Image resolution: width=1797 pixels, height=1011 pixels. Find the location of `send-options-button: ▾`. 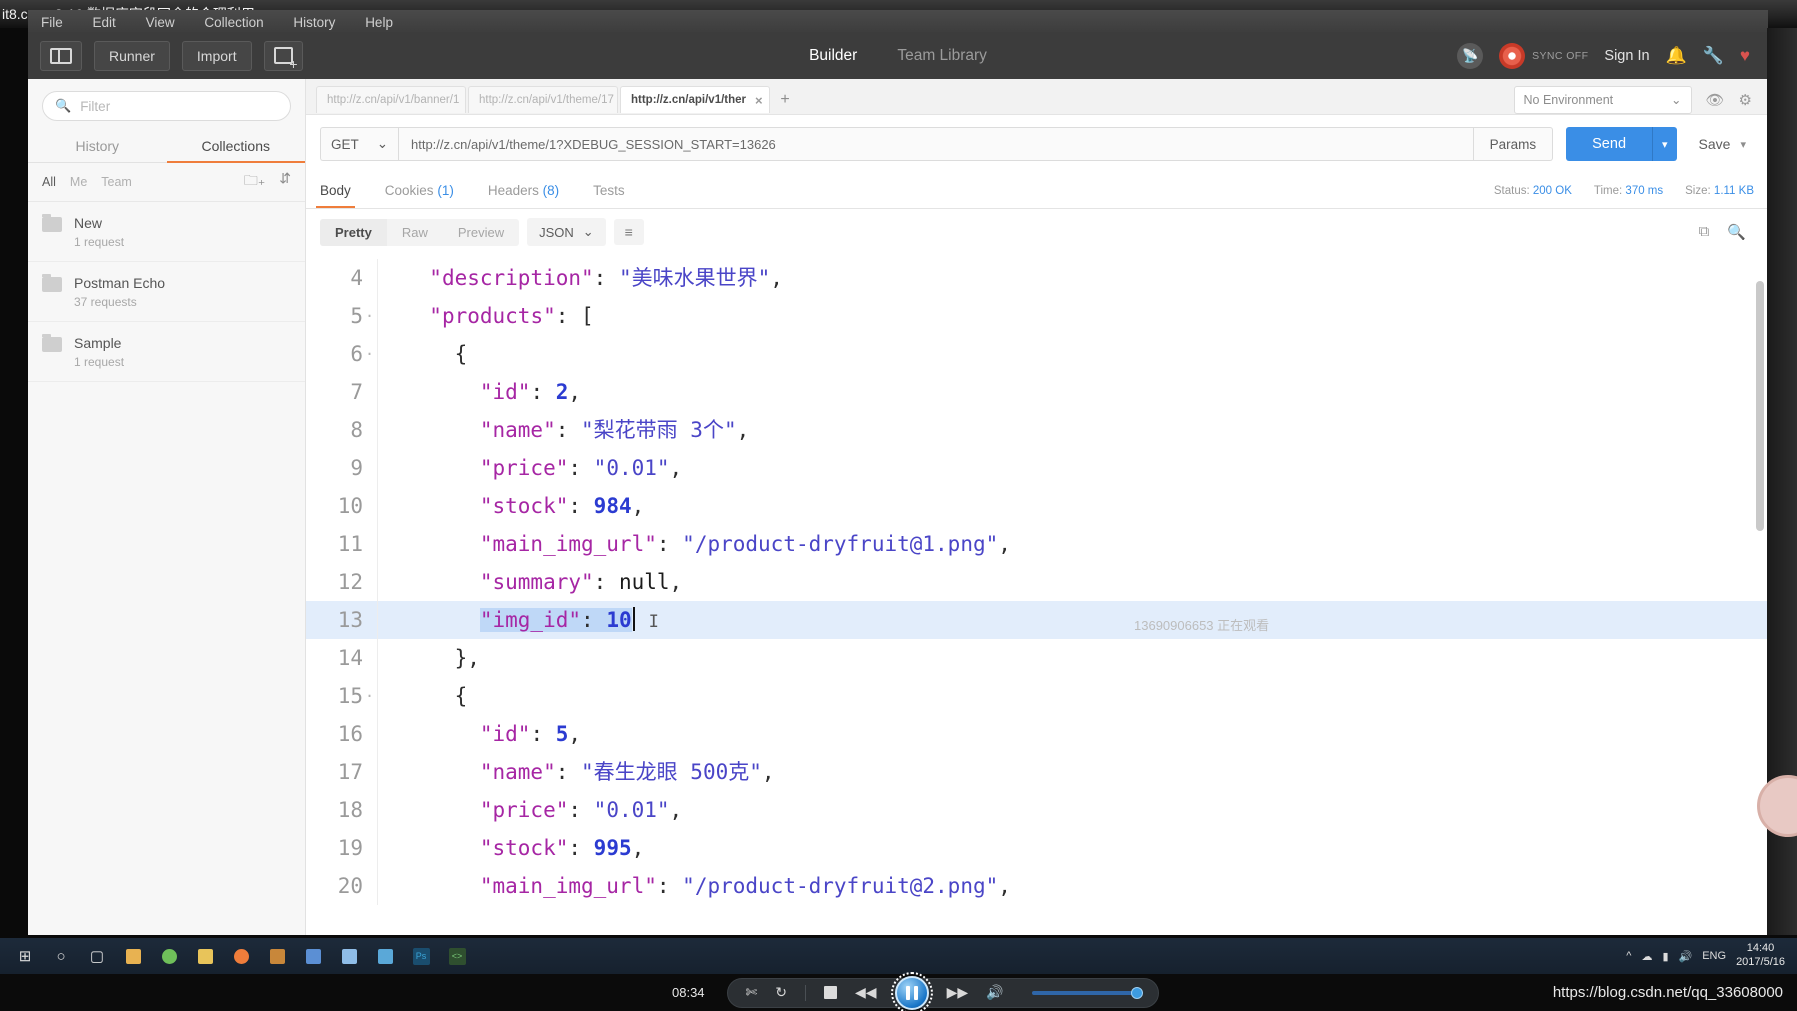

send-options-button: ▾ is located at coordinates (1664, 144).